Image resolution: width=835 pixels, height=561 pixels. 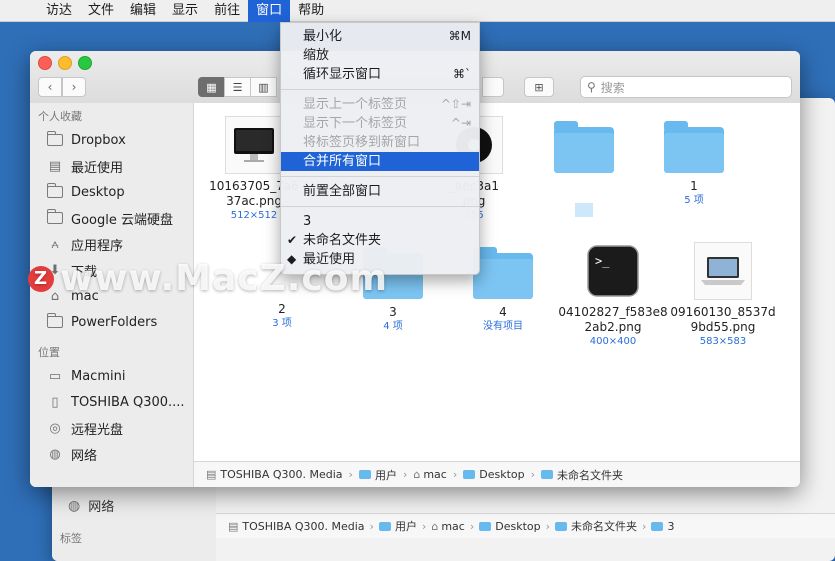 I want to click on folder-item-1: 1 5 项, so click(x=694, y=161).